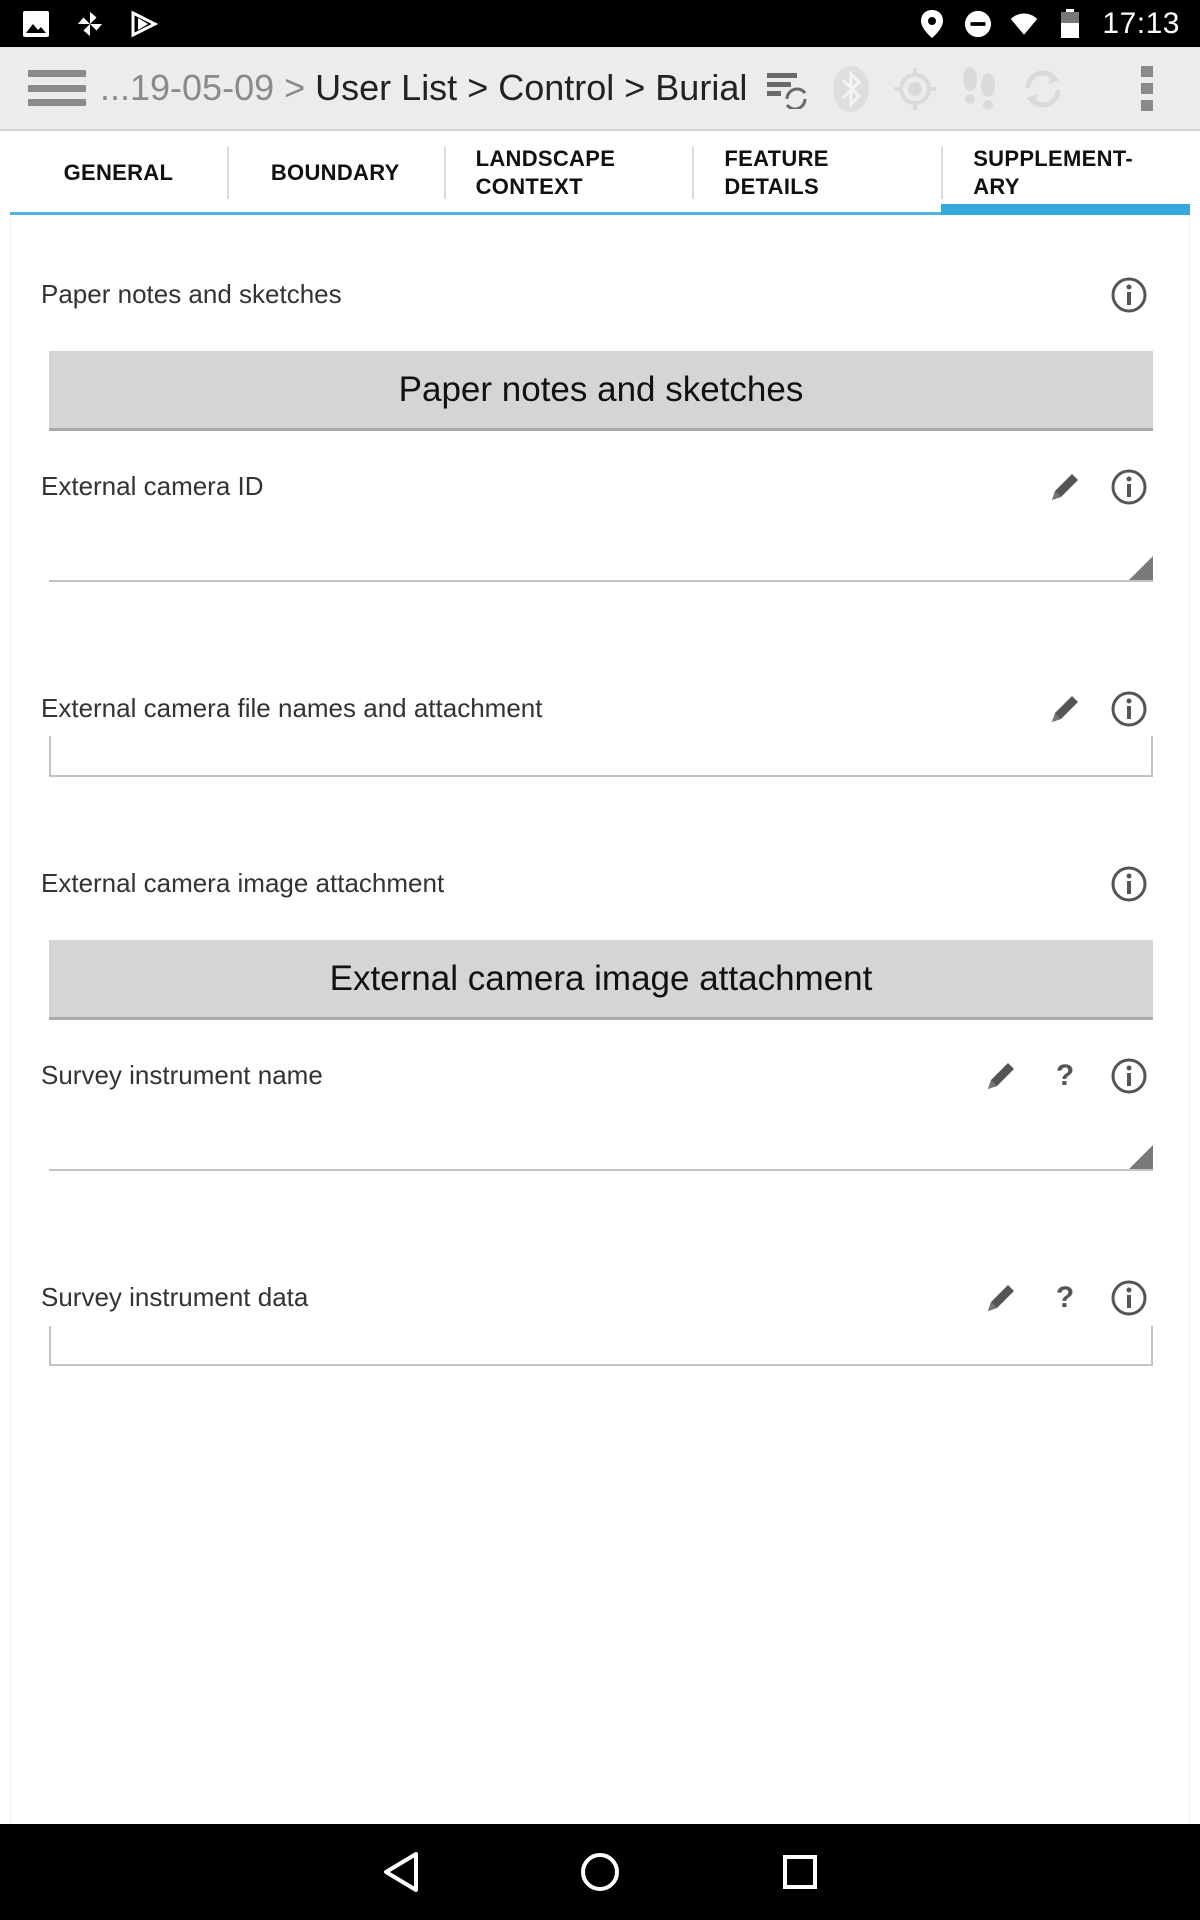  I want to click on camera-image-button: External camera image attachment, so click(601, 980).